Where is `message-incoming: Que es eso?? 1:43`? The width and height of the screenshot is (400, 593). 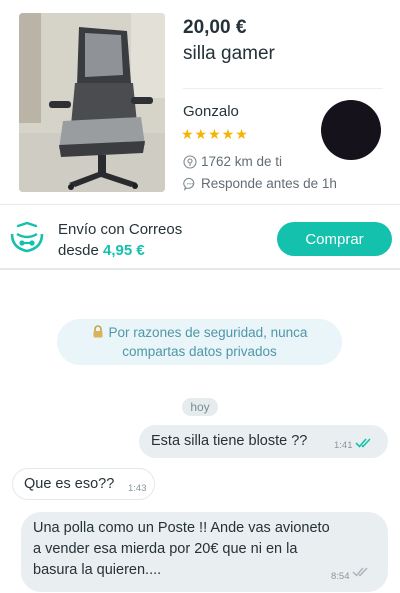 message-incoming: Que es eso?? 1:43 is located at coordinates (83, 484).